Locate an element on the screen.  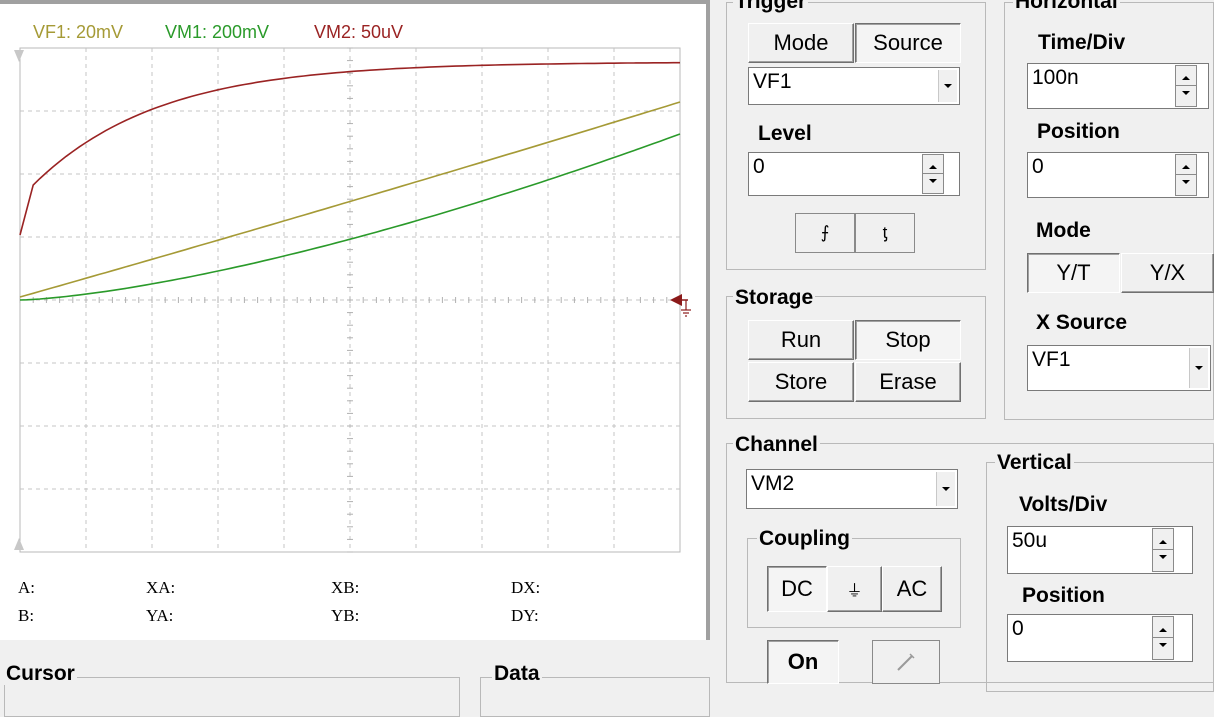
time-div-value: 100n is located at coordinates (1055, 77).